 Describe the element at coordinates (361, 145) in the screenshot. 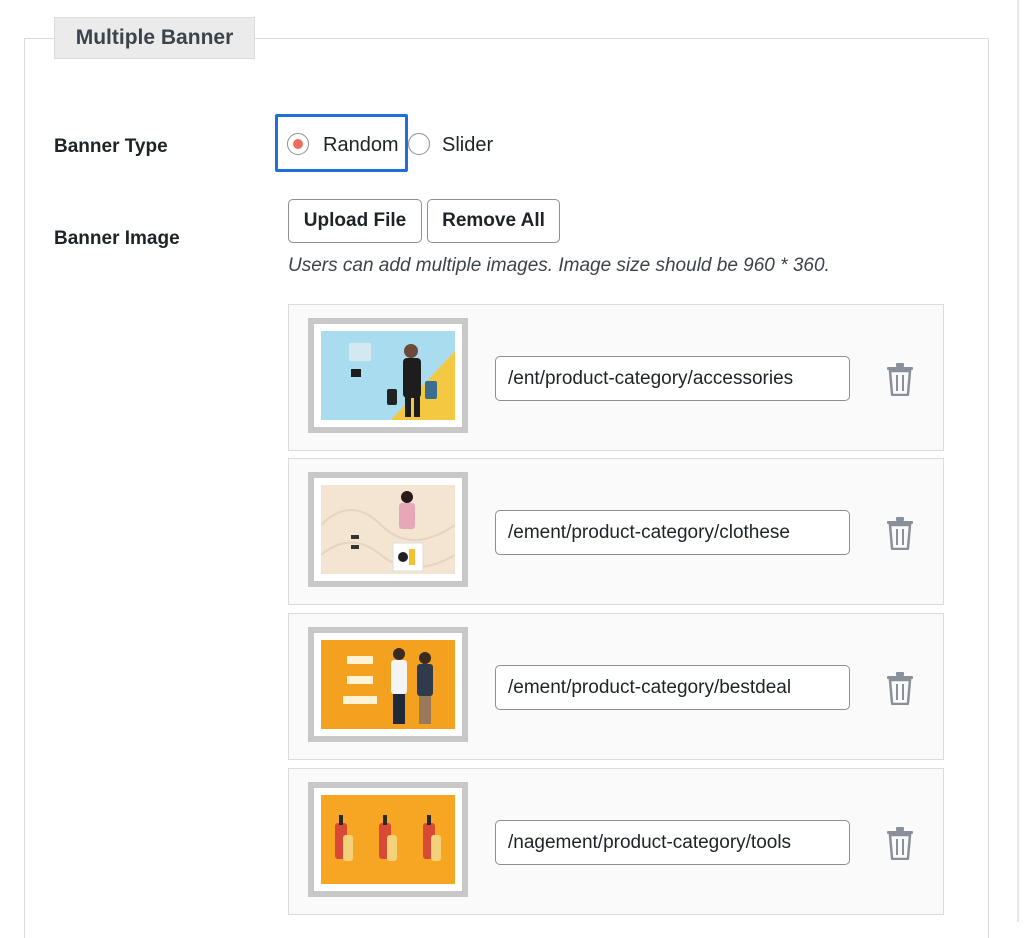

I see `radio-random-label: Random` at that location.